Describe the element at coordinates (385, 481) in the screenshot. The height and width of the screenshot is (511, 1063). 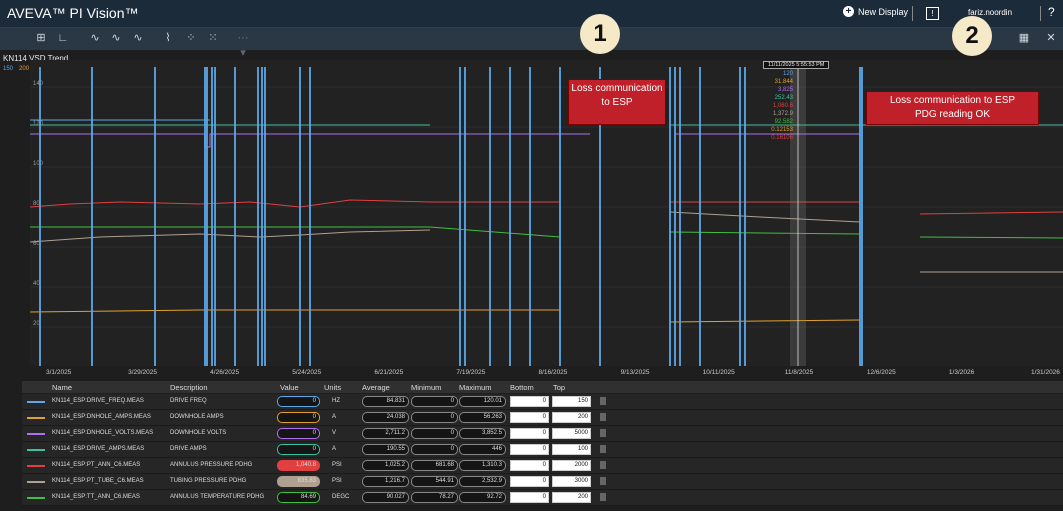
I see `average-value: 1,216.7` at that location.